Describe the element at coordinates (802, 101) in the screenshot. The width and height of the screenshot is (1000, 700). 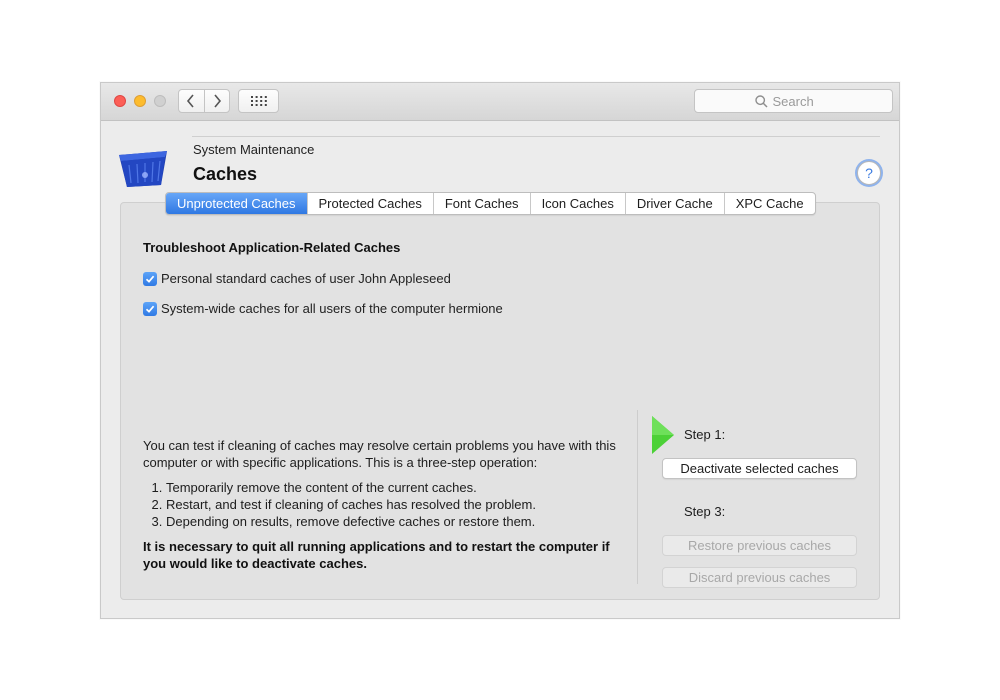
I see `search-input` at that location.